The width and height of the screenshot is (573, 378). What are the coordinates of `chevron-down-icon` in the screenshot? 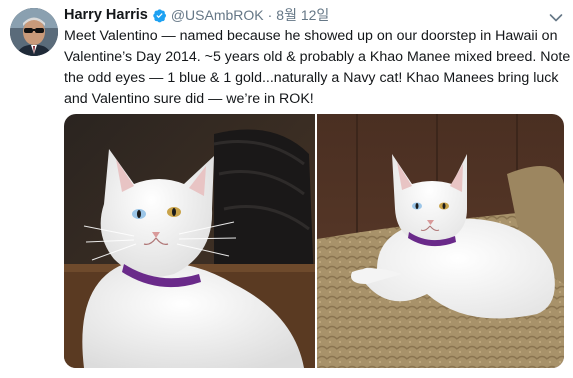 It's located at (556, 16).